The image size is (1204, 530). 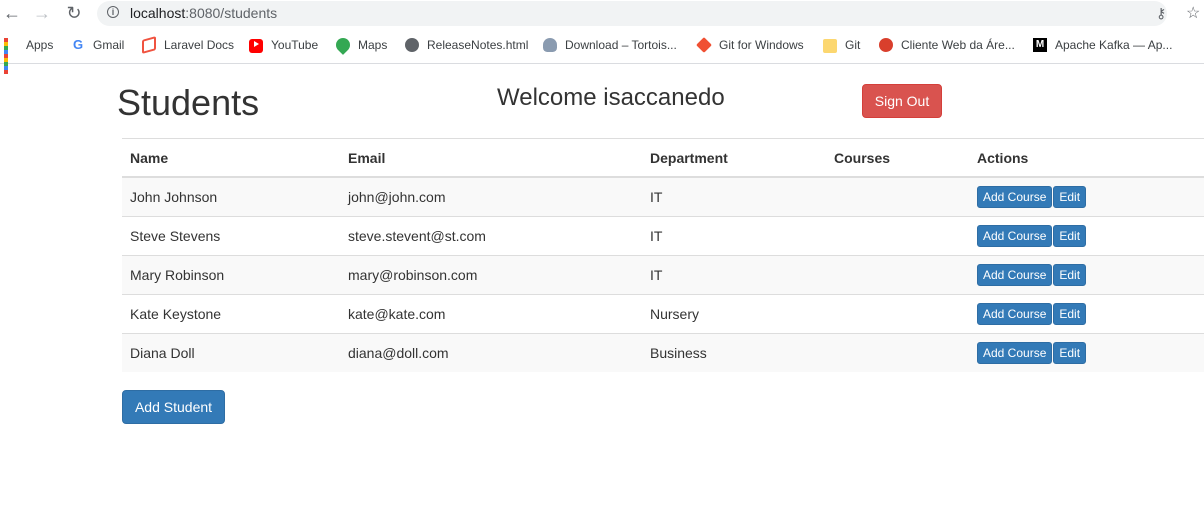 What do you see at coordinates (256, 46) in the screenshot?
I see `youtube-icon` at bounding box center [256, 46].